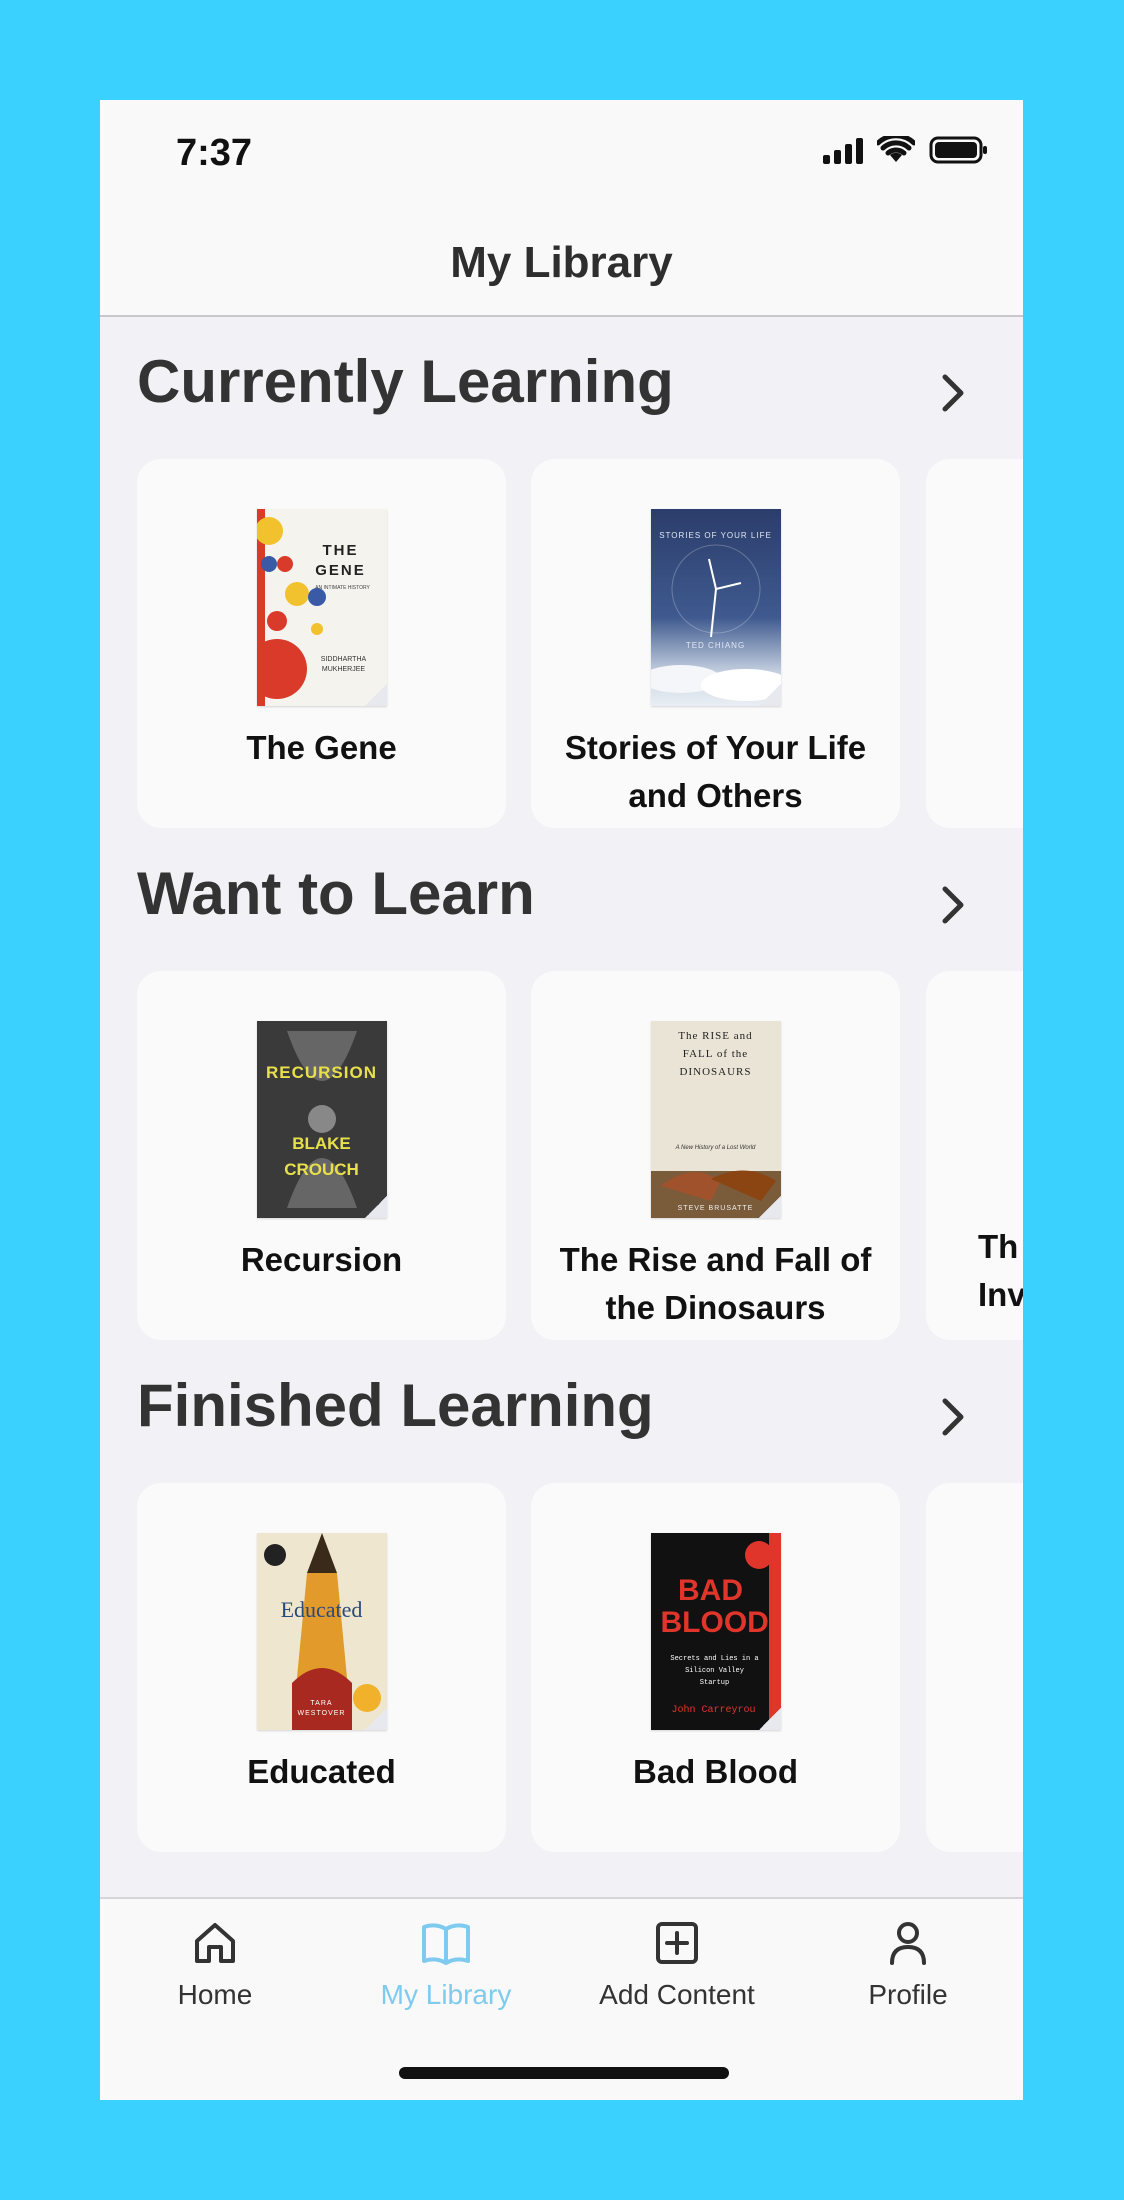 The width and height of the screenshot is (1124, 2200). Describe the element at coordinates (215, 1943) in the screenshot. I see `home-icon` at that location.